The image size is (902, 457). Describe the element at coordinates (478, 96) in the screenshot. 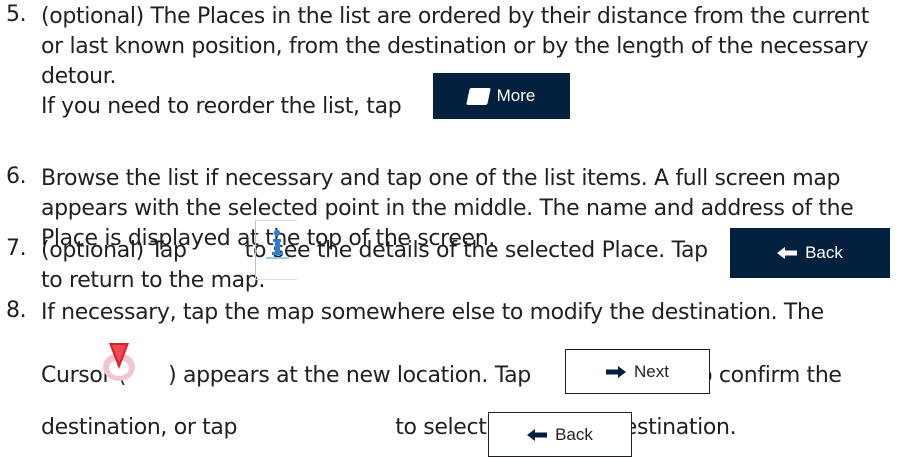

I see `more-icon` at that location.